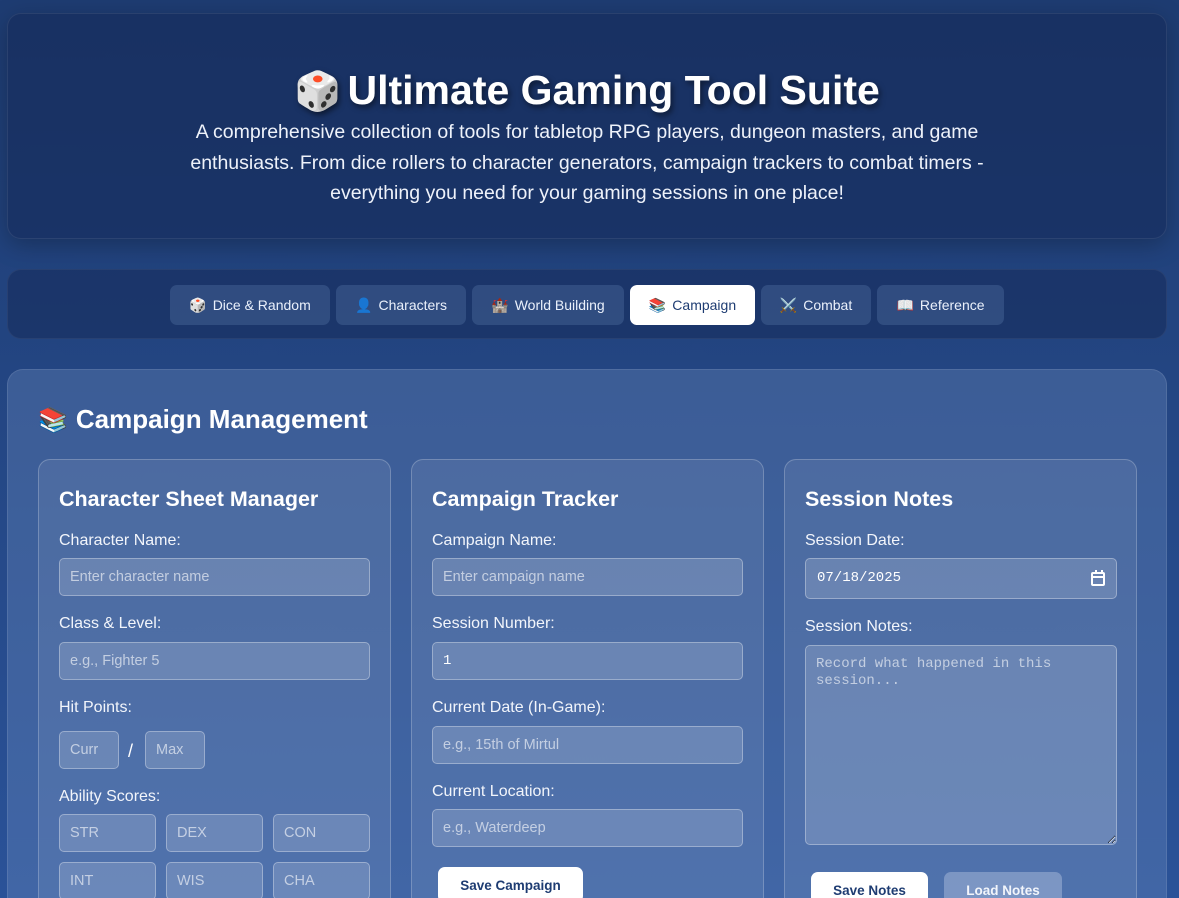 This screenshot has width=1179, height=898. Describe the element at coordinates (321, 880) in the screenshot. I see `cha-input` at that location.